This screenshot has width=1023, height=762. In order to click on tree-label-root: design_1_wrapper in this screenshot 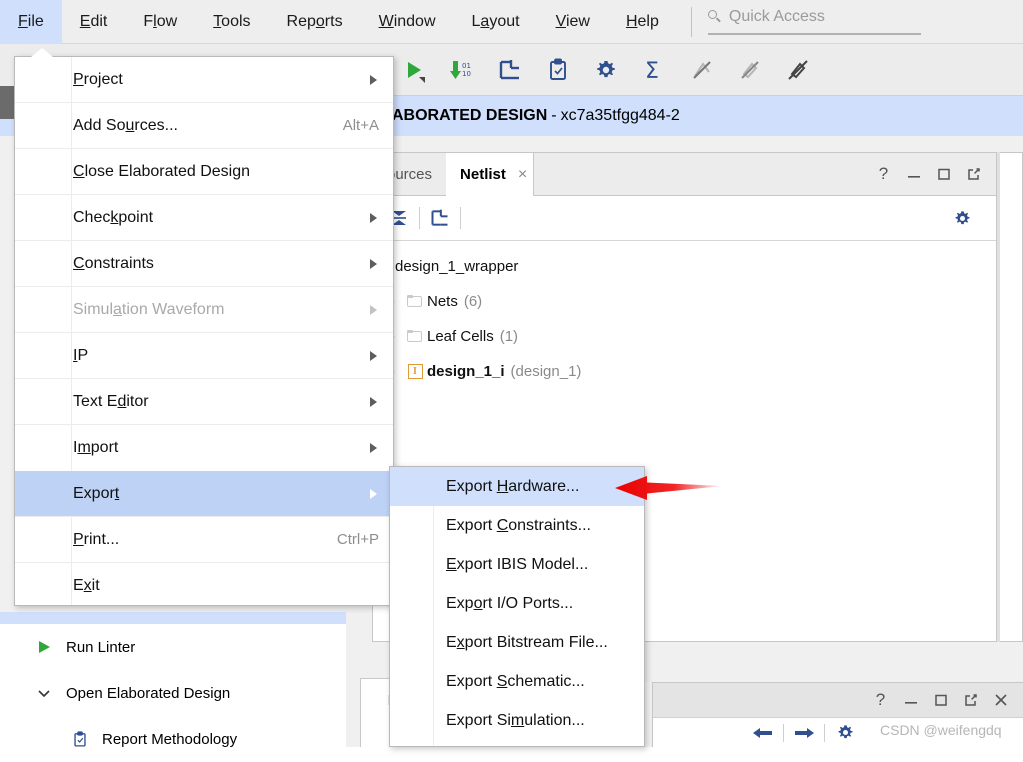, I will do `click(457, 266)`.